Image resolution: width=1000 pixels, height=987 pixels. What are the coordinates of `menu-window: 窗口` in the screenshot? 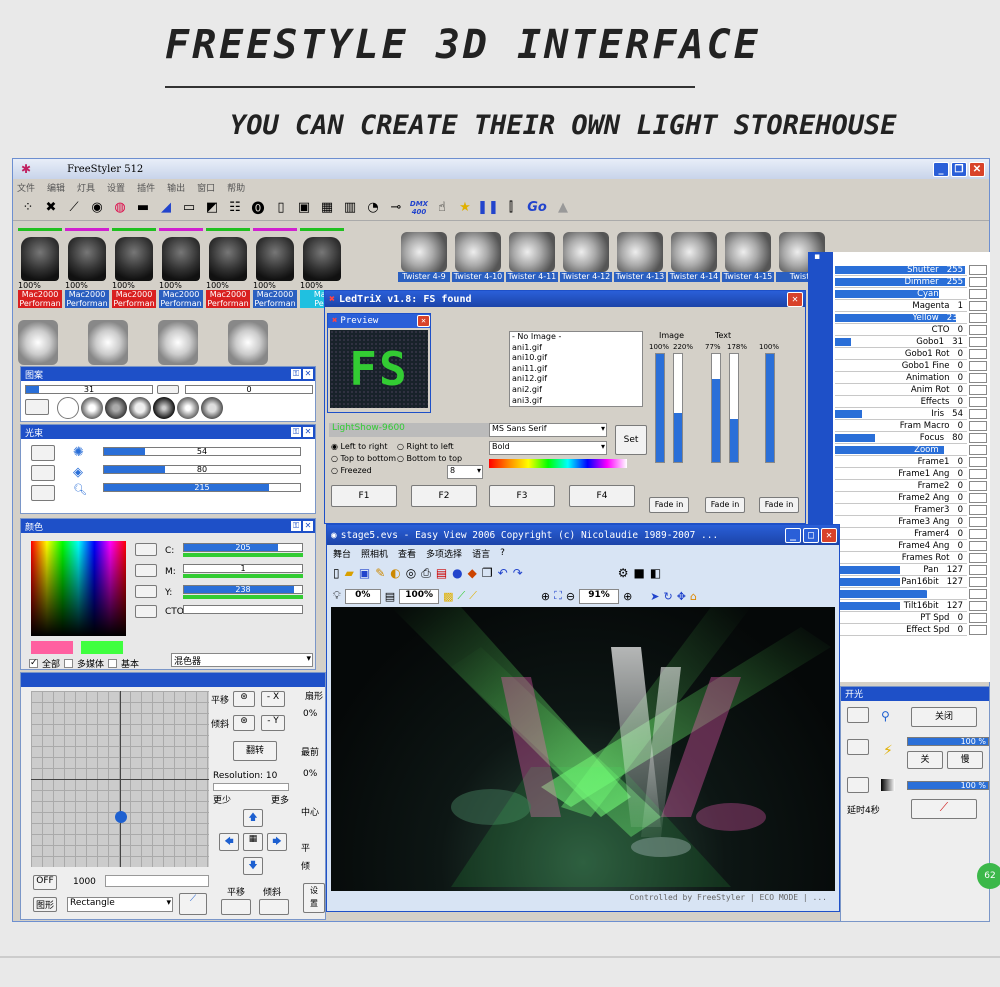 It's located at (206, 187).